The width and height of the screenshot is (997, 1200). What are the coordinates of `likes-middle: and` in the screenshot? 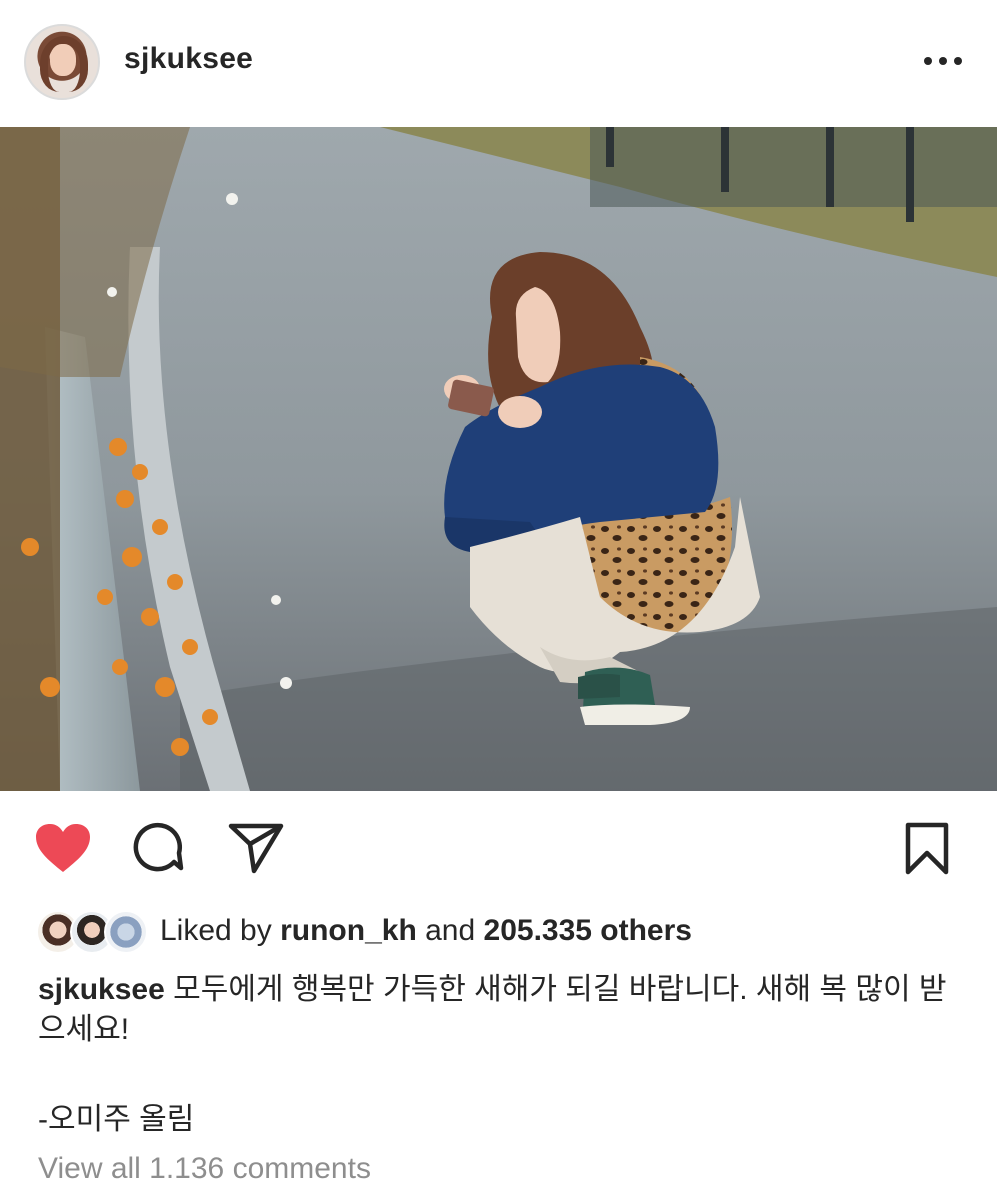 It's located at (450, 930).